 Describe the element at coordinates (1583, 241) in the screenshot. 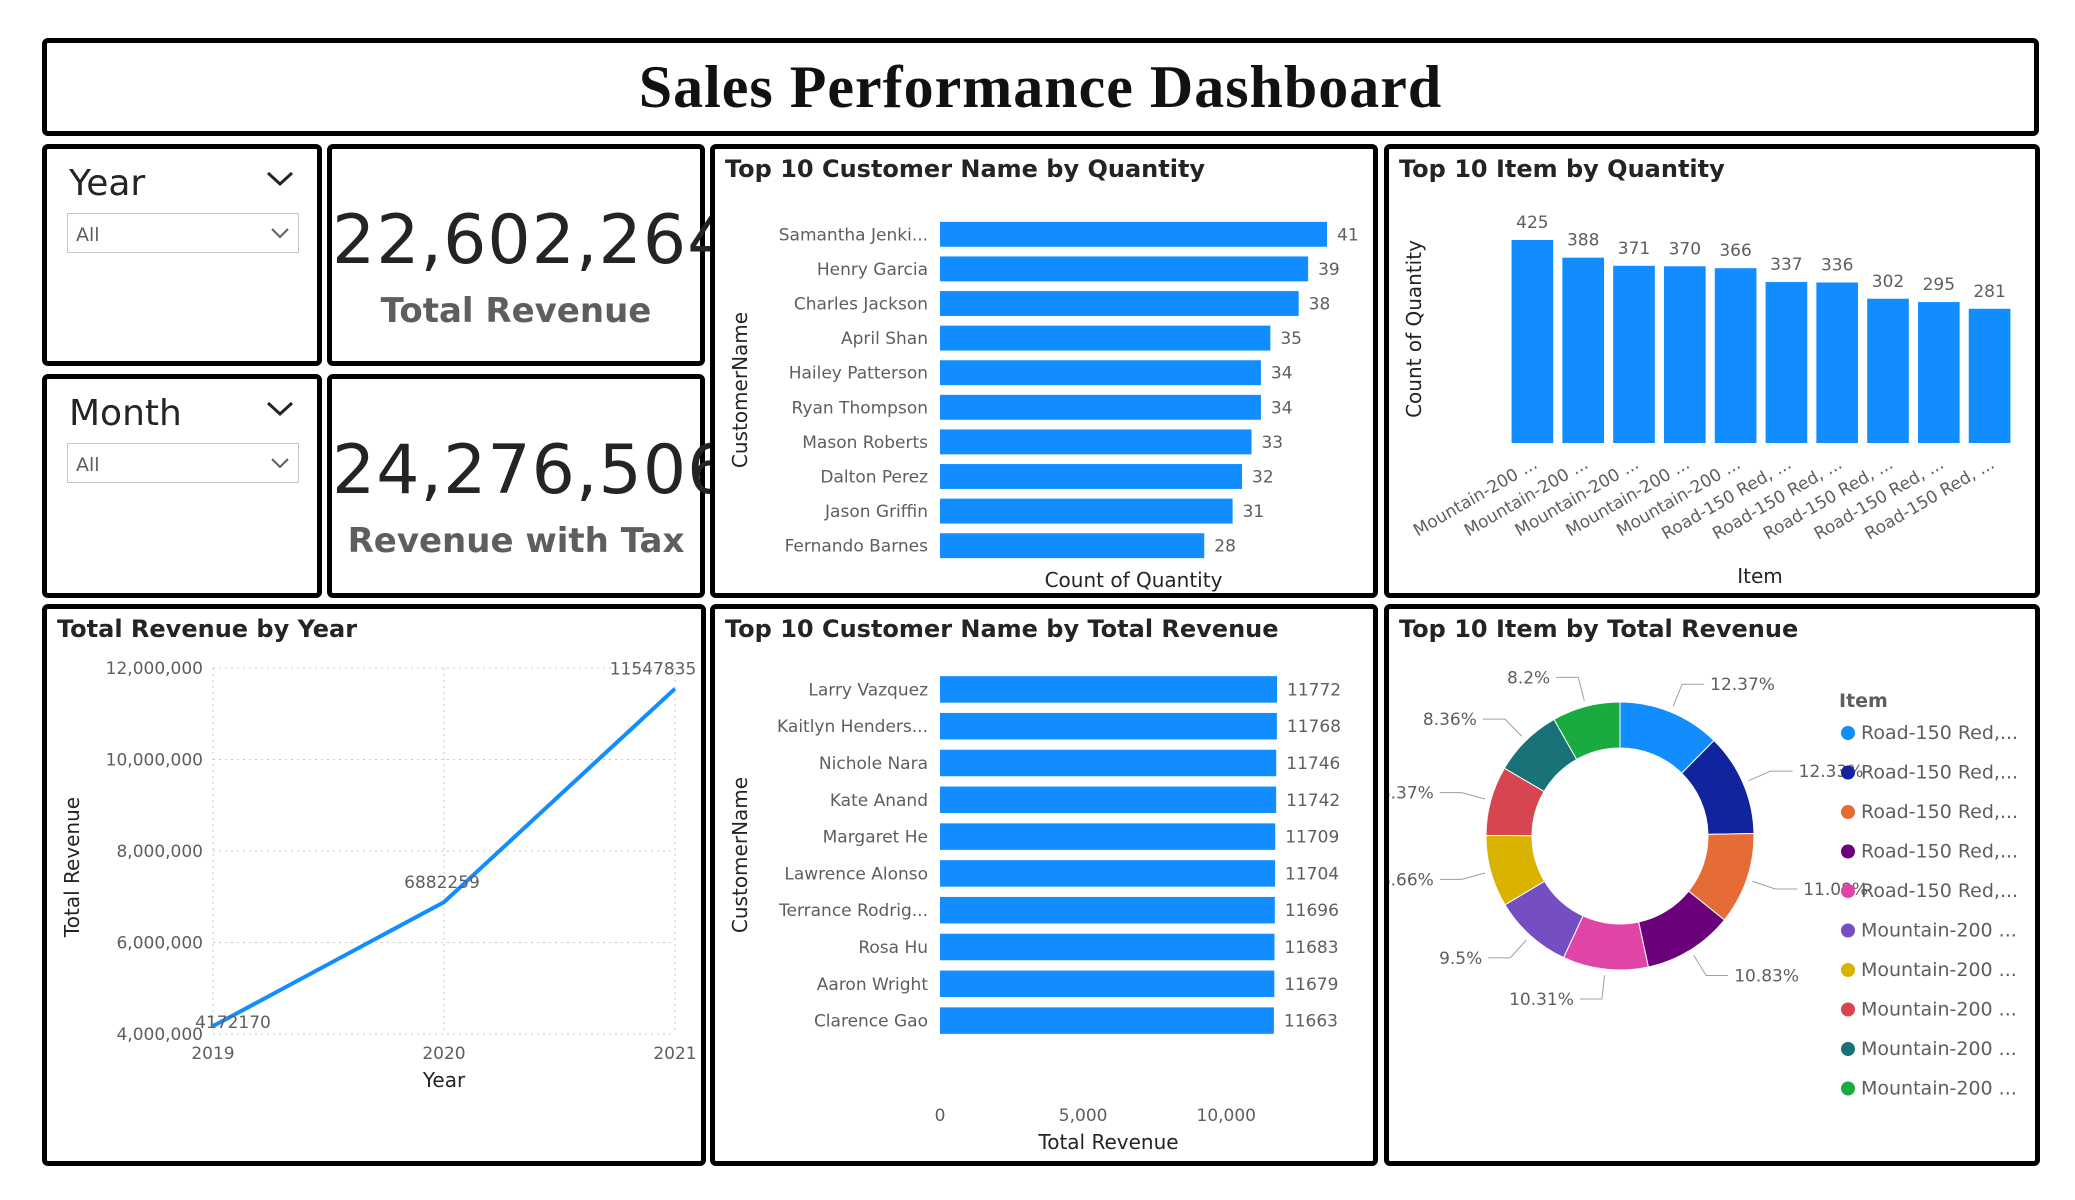

I see `data-label: 388` at that location.